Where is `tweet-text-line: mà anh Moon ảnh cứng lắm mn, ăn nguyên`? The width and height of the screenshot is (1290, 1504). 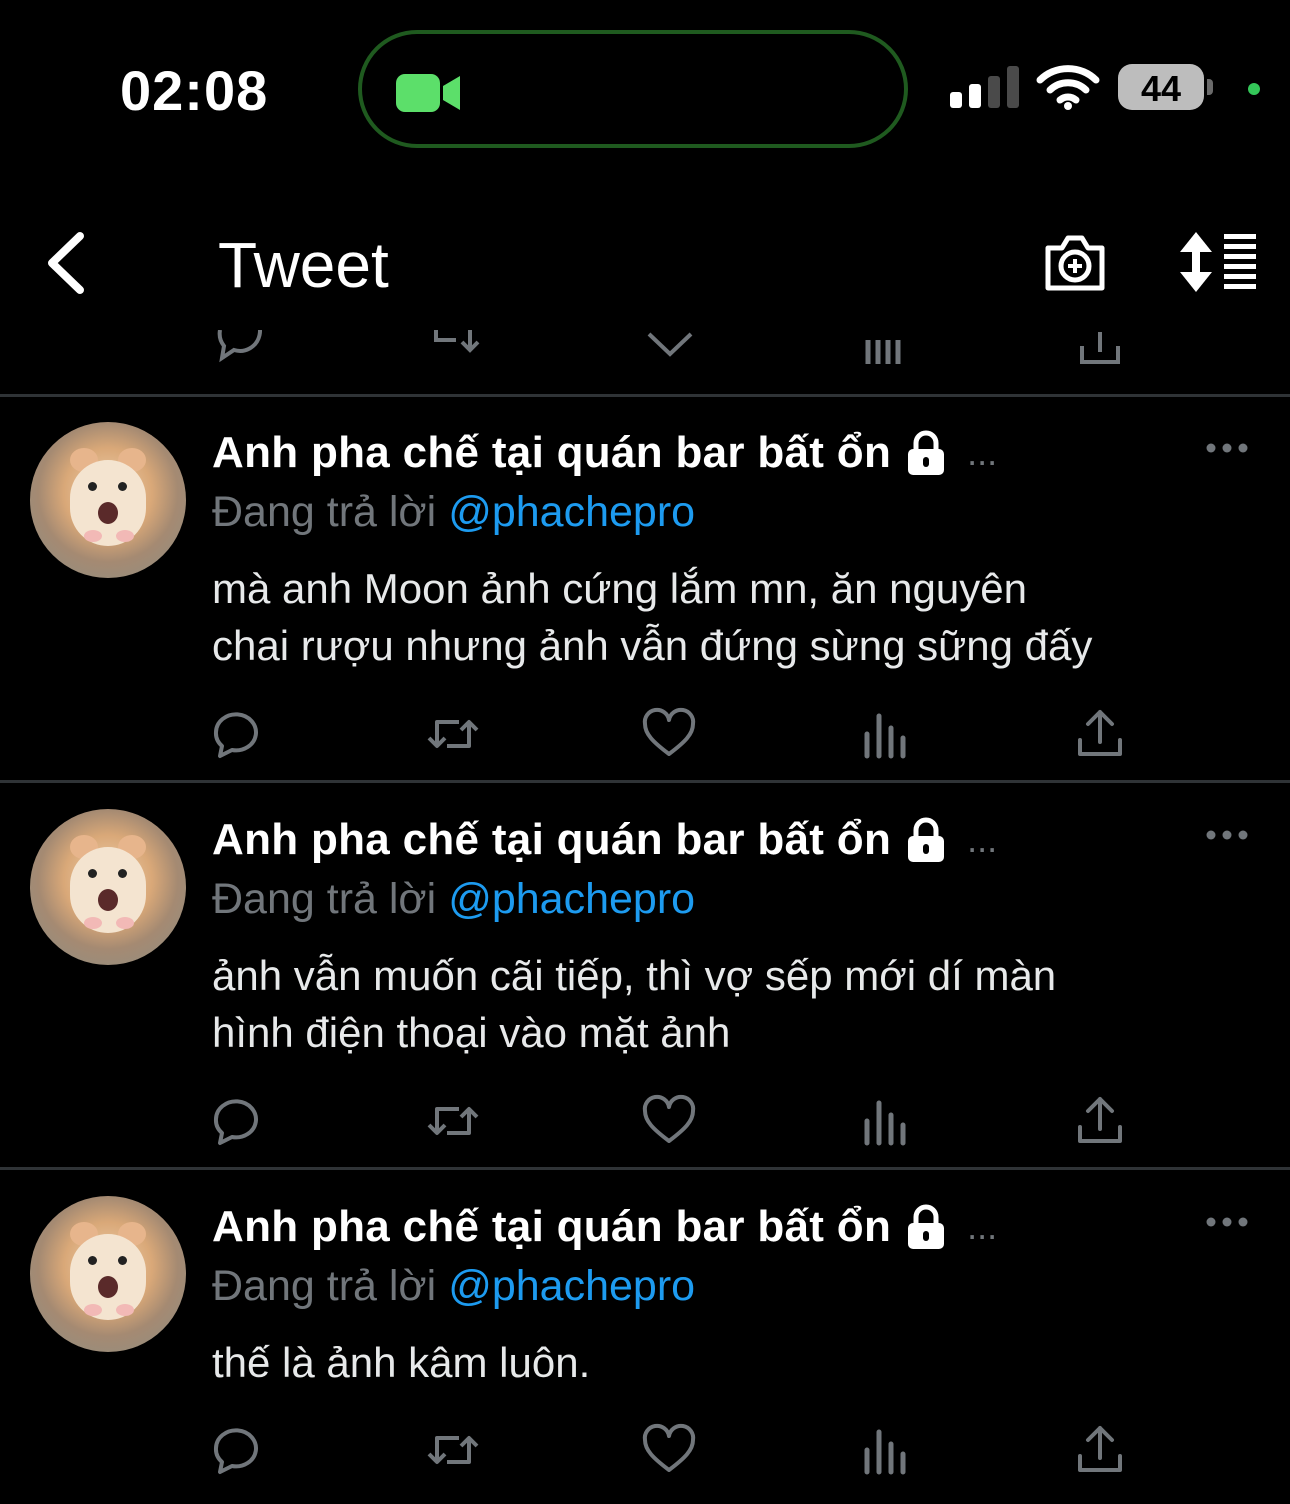 tweet-text-line: mà anh Moon ảnh cứng lắm mn, ăn nguyên is located at coordinates (619, 588).